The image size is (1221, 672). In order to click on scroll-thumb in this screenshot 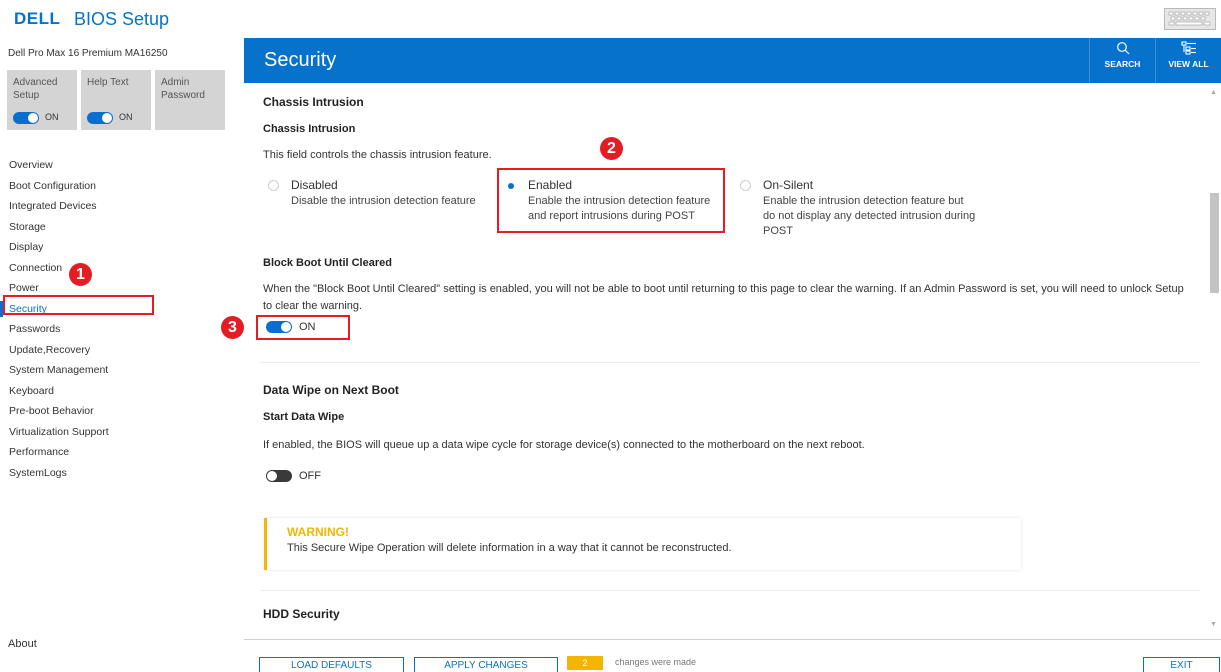, I will do `click(1214, 243)`.